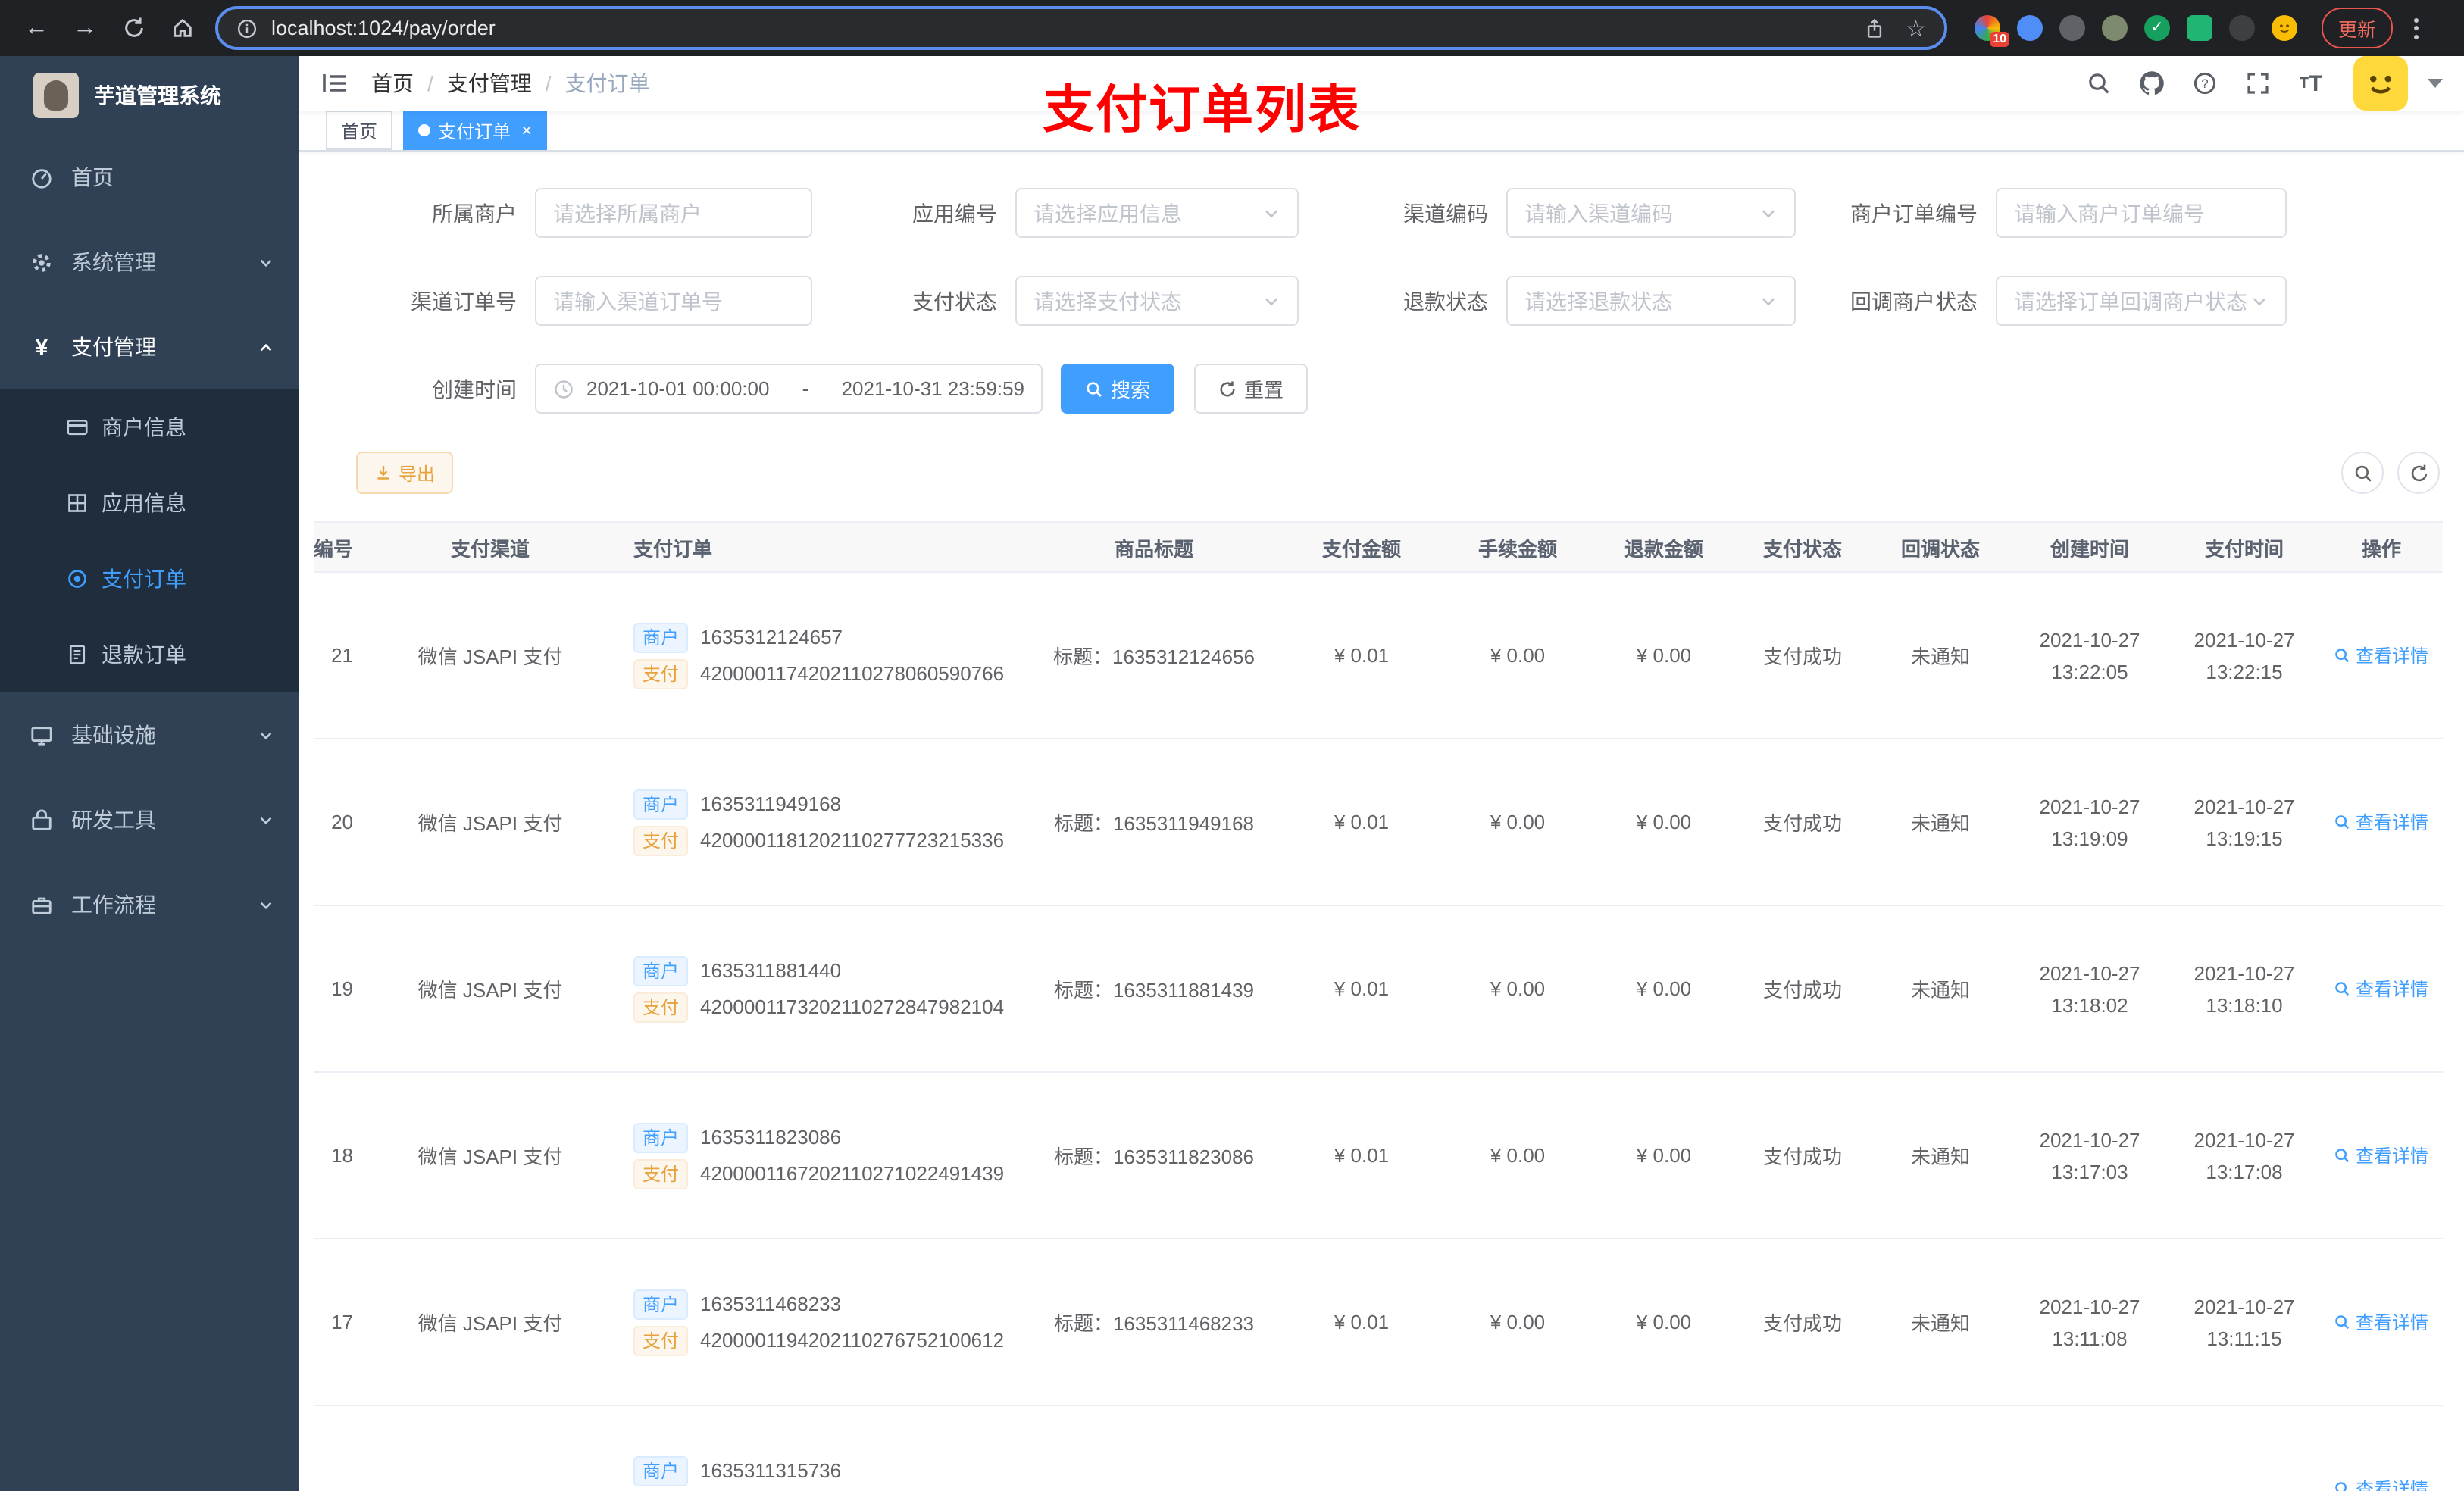 The width and height of the screenshot is (2464, 1491). I want to click on pay-time, so click(2244, 1448).